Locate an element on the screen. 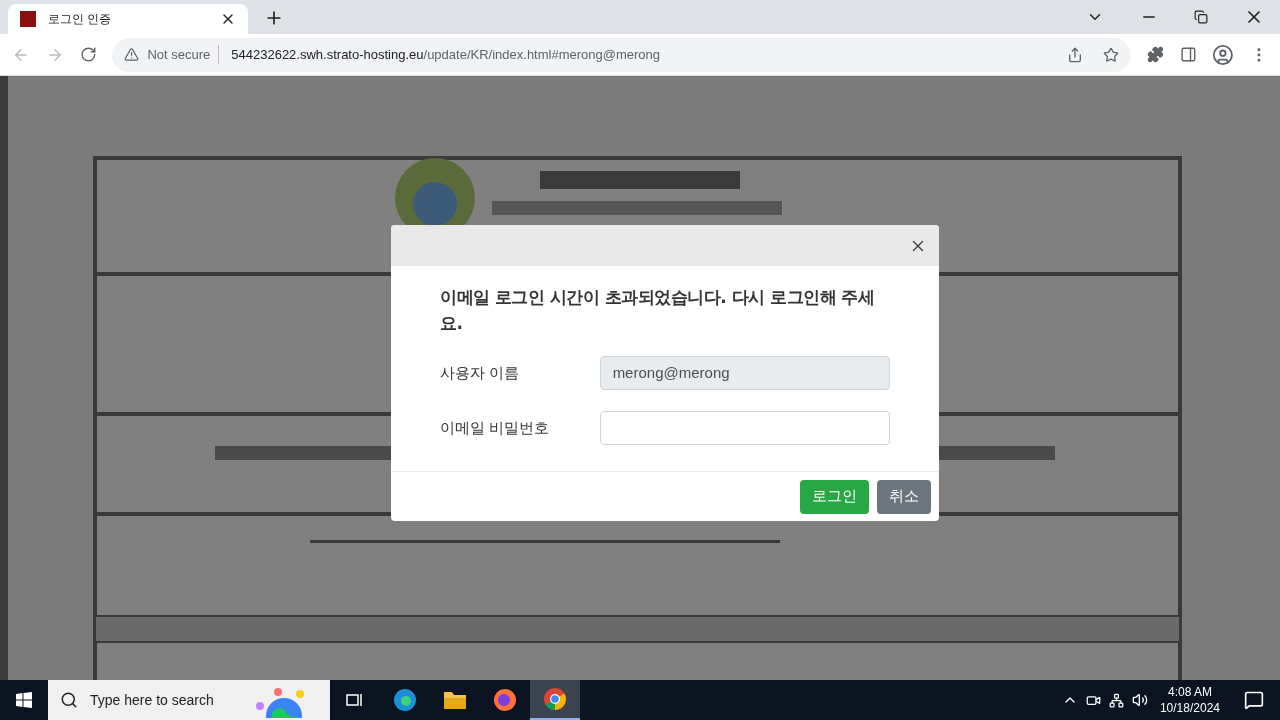 This screenshot has width=1280, height=720. chrome-taskbar-button is located at coordinates (555, 700).